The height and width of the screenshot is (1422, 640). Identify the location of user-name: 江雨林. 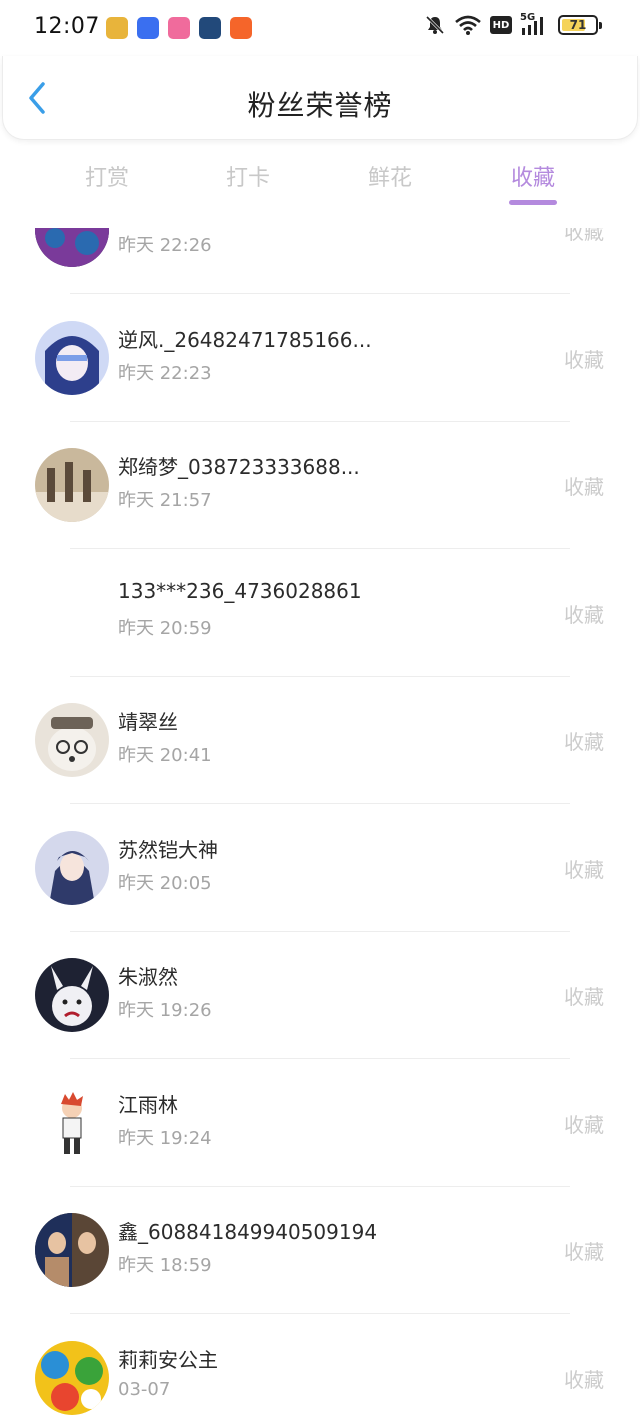
(148, 1104).